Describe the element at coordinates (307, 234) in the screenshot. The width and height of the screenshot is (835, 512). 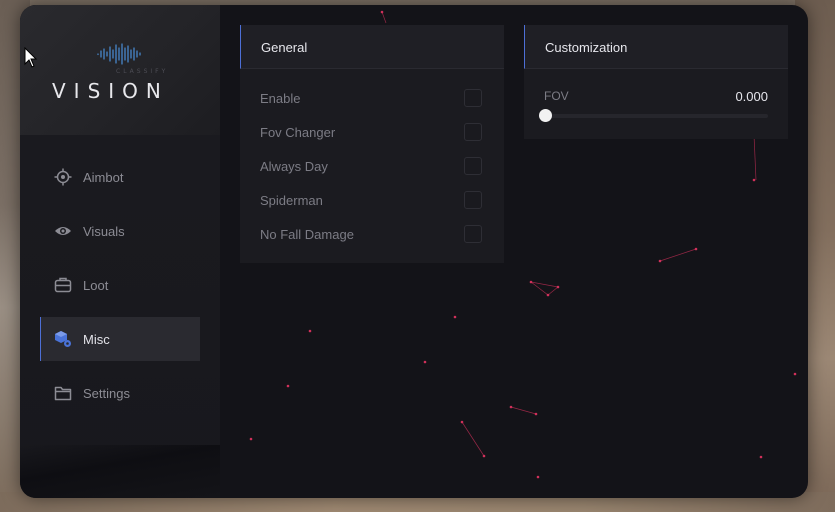
I see `option-label: No Fall Damage` at that location.